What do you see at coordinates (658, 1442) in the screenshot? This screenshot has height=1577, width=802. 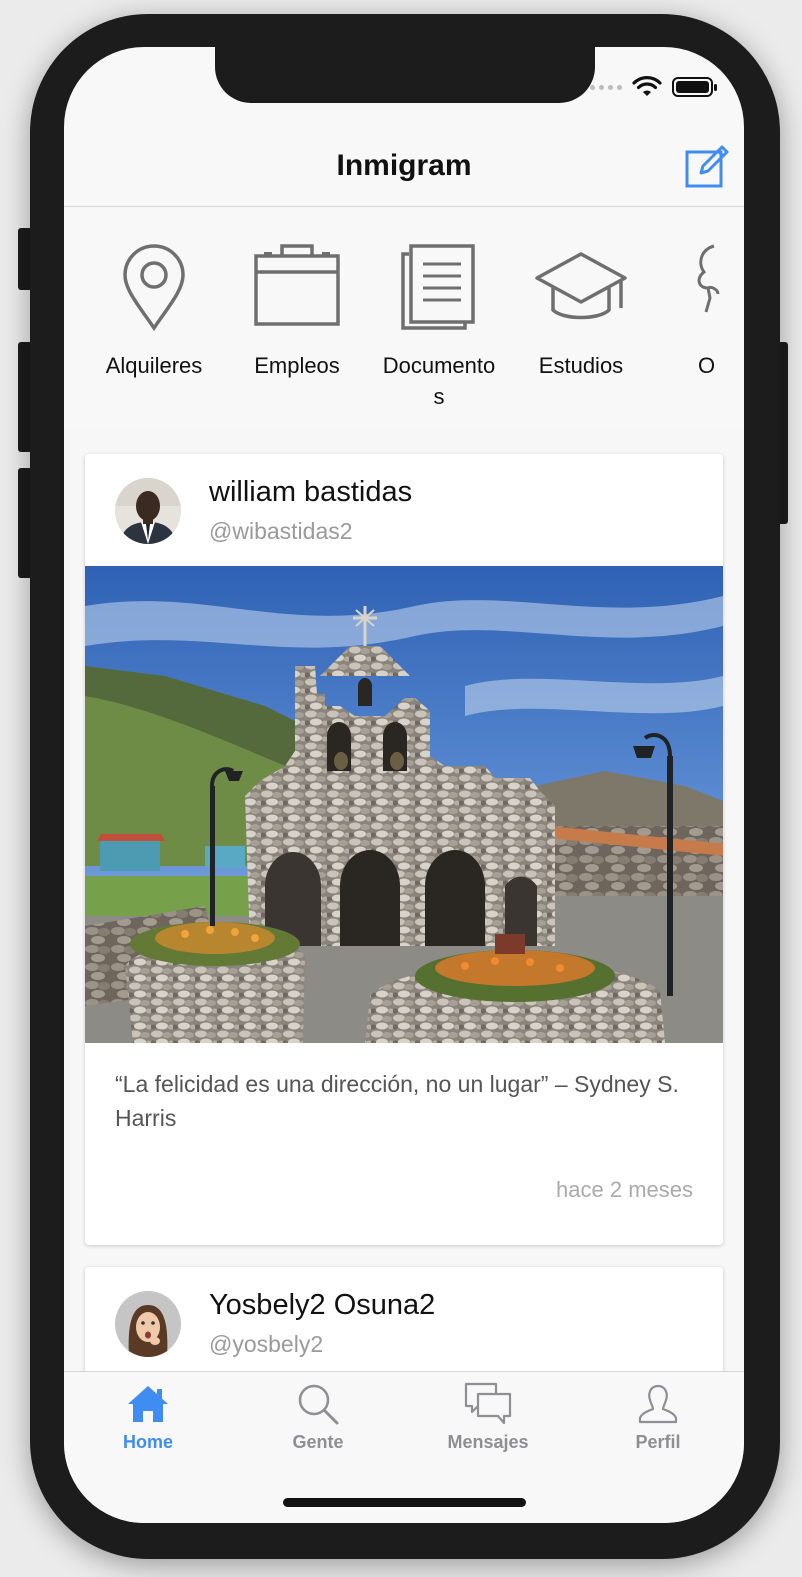 I see `tab-label: Perfil` at bounding box center [658, 1442].